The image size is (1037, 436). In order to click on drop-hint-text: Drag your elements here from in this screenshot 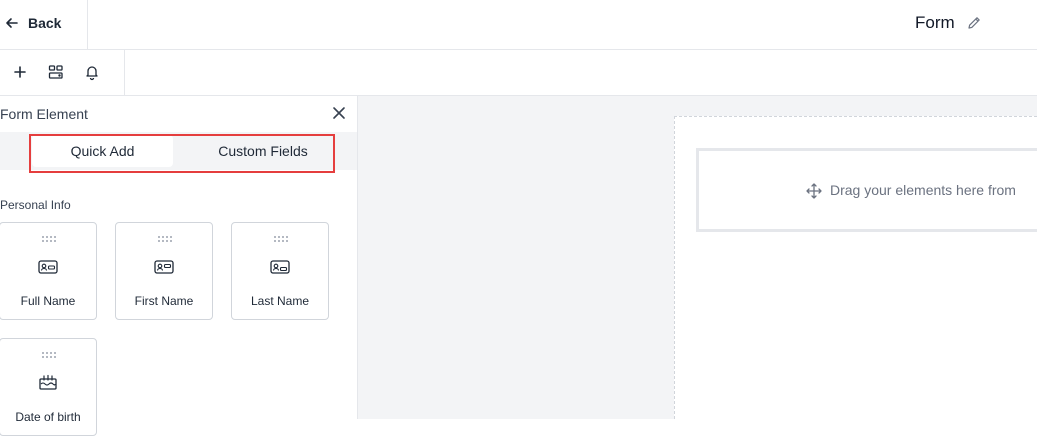, I will do `click(923, 190)`.